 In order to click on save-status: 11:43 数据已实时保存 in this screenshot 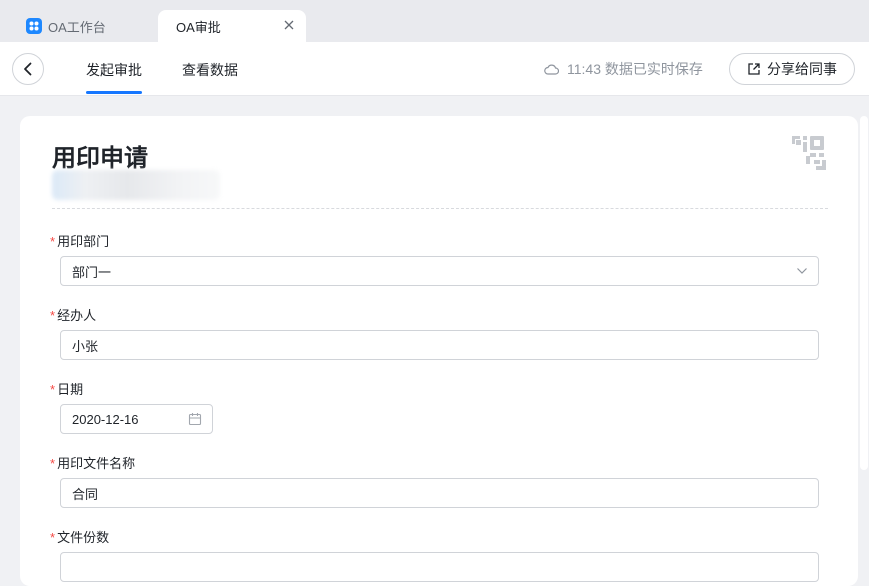, I will do `click(623, 69)`.